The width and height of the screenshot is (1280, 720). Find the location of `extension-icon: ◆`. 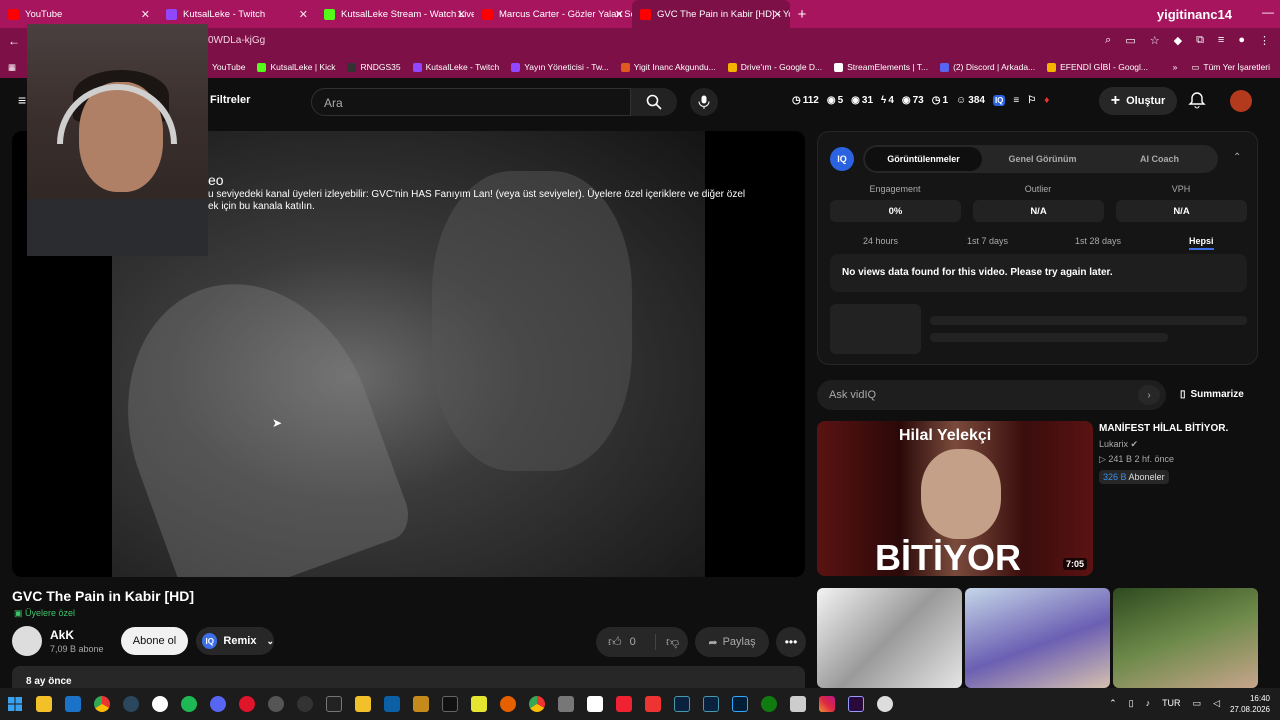

extension-icon: ◆ is located at coordinates (1178, 40).